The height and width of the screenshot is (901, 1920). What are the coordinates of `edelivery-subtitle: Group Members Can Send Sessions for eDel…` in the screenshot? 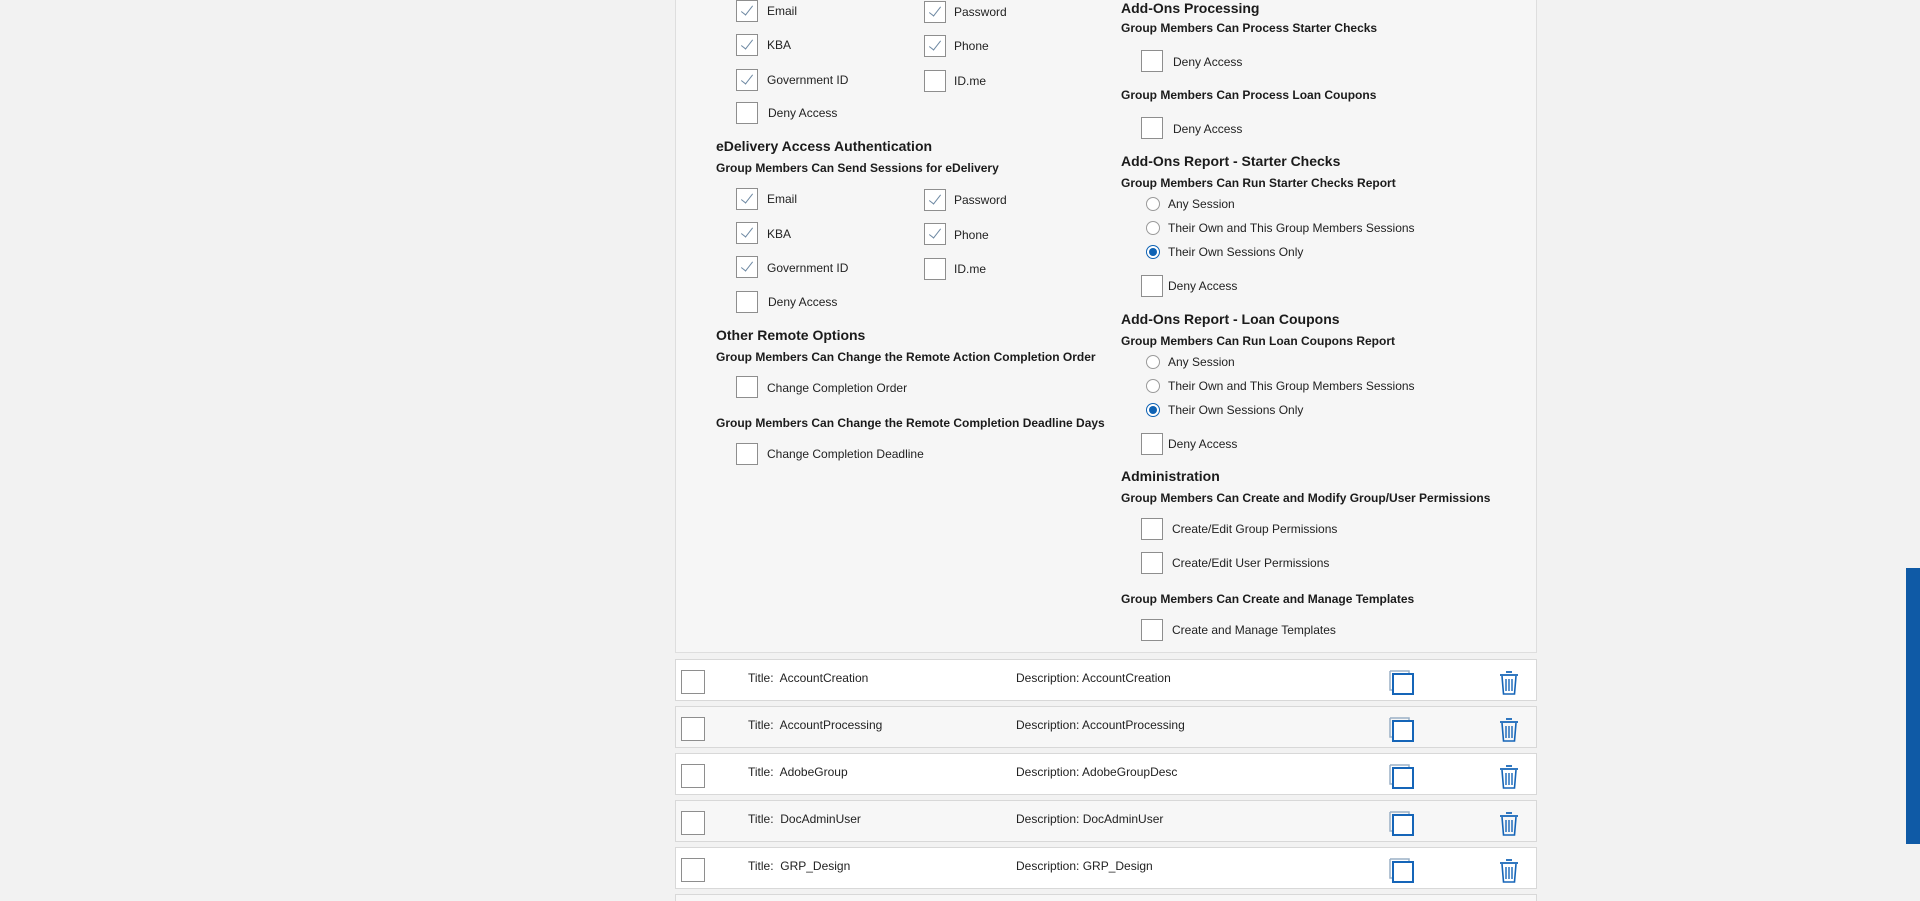 It's located at (857, 168).